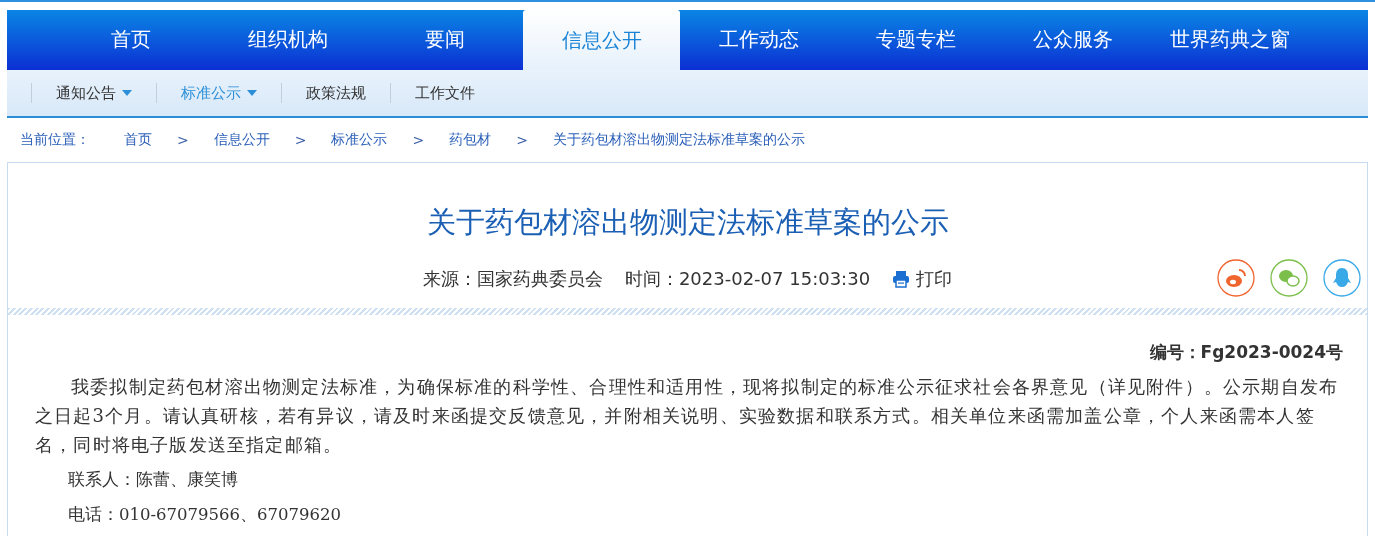 This screenshot has height=536, width=1375. Describe the element at coordinates (470, 140) in the screenshot. I see `breadcrumb-link: 药包材` at that location.